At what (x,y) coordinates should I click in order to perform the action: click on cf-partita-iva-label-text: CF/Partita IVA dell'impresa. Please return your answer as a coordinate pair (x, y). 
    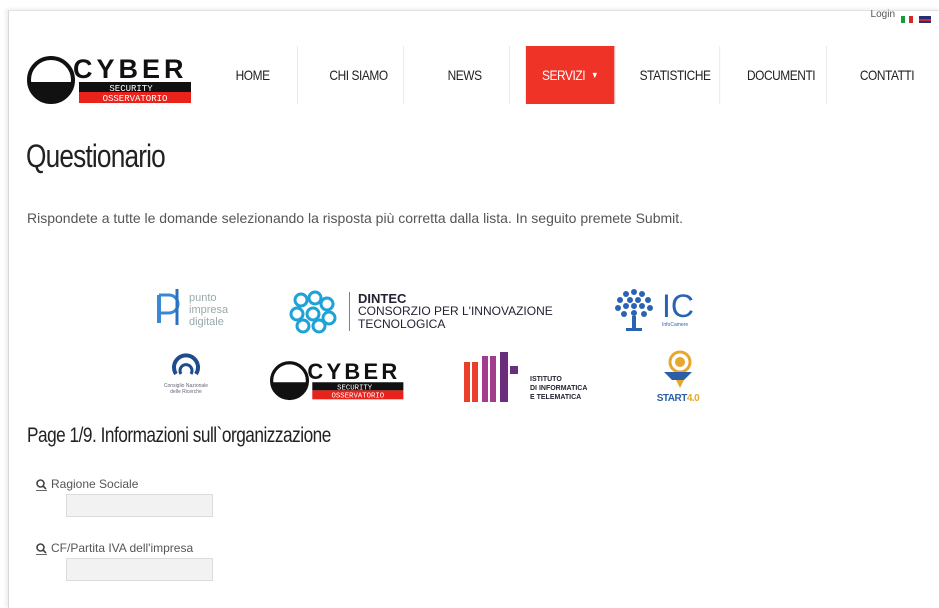
    Looking at the image, I should click on (122, 548).